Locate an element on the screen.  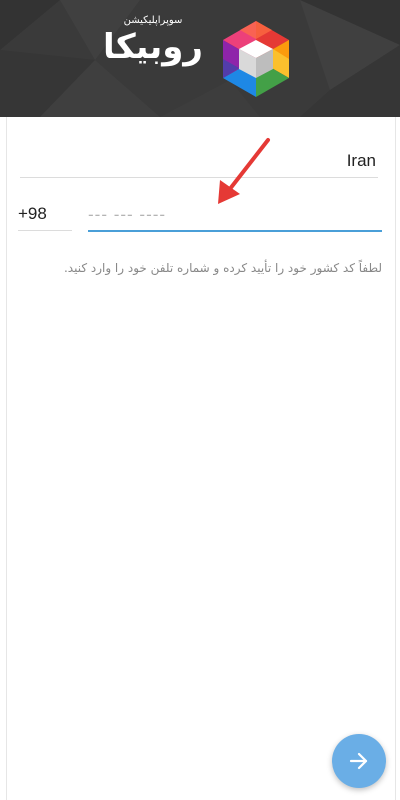
arrow-right-icon is located at coordinates (358, 761).